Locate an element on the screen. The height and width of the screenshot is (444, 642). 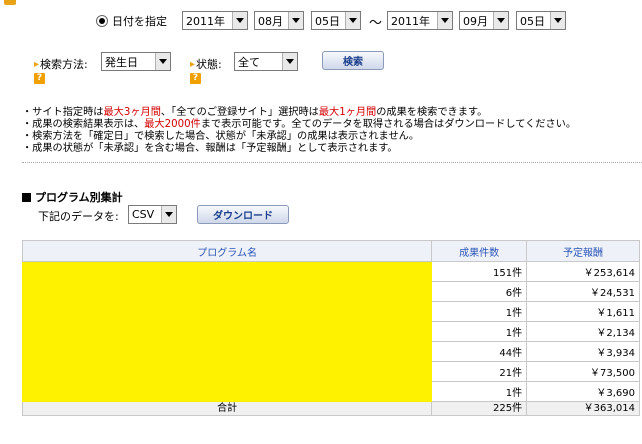
square-bullet-icon is located at coordinates (26, 197).